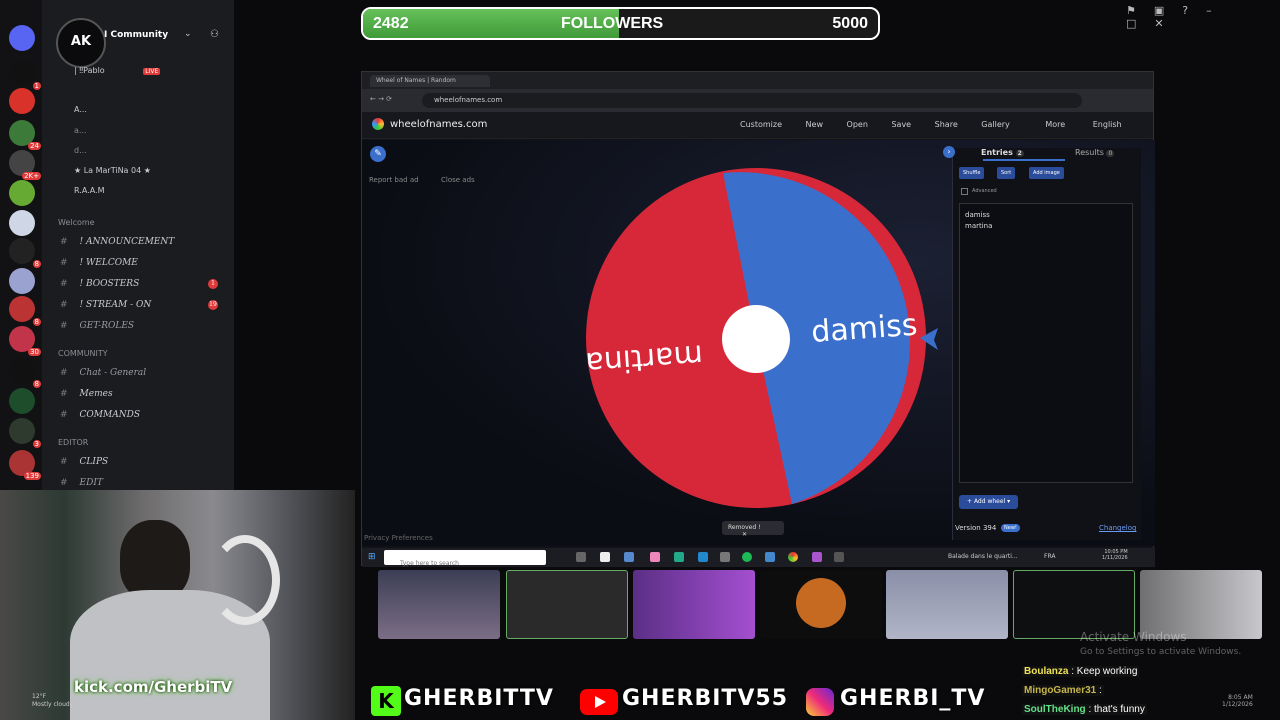 This screenshot has height=720, width=1280. What do you see at coordinates (97, 326) in the screenshot?
I see `channel-item: # GET-ROLES` at bounding box center [97, 326].